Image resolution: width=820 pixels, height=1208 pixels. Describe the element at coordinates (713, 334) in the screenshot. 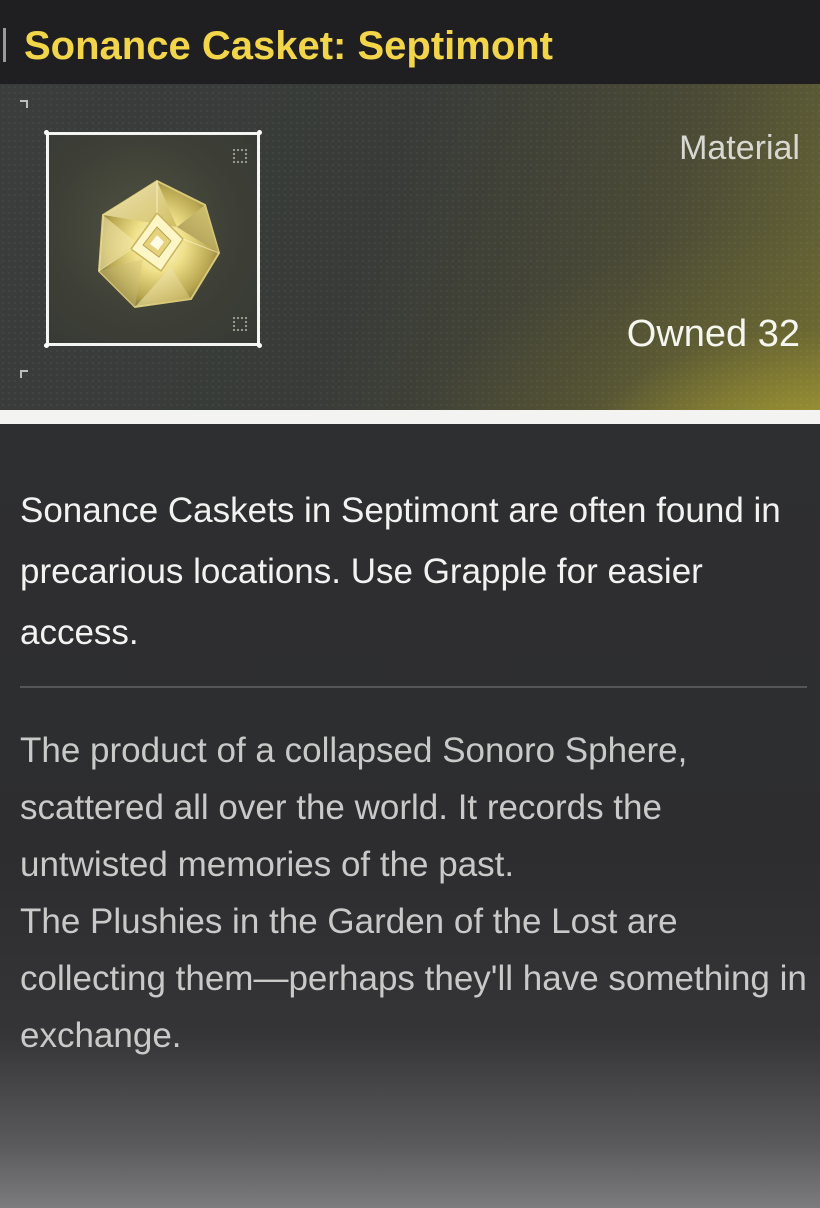

I see `owned-count: Owned 32` at that location.